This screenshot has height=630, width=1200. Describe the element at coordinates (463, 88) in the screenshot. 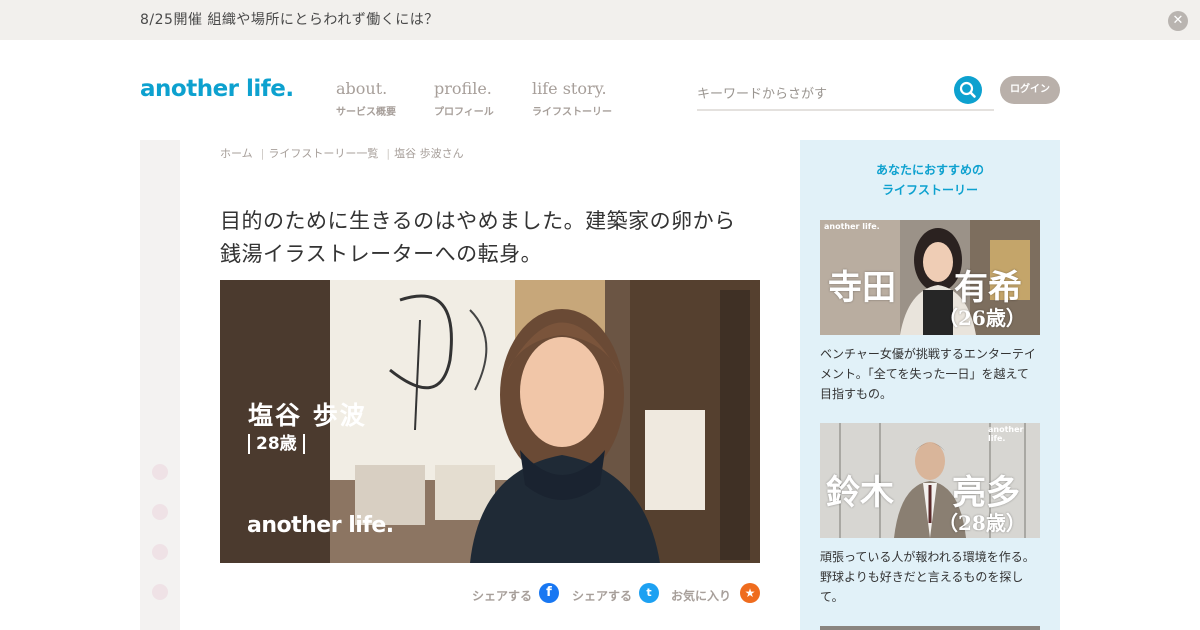

I see `nav-label: profile.` at that location.